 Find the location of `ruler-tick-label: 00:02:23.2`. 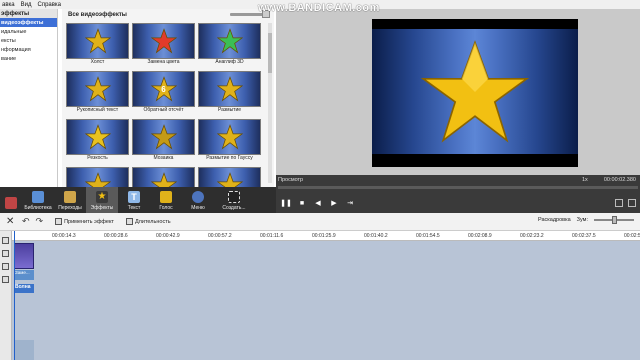

ruler-tick-label: 00:02:23.2 is located at coordinates (532, 236).